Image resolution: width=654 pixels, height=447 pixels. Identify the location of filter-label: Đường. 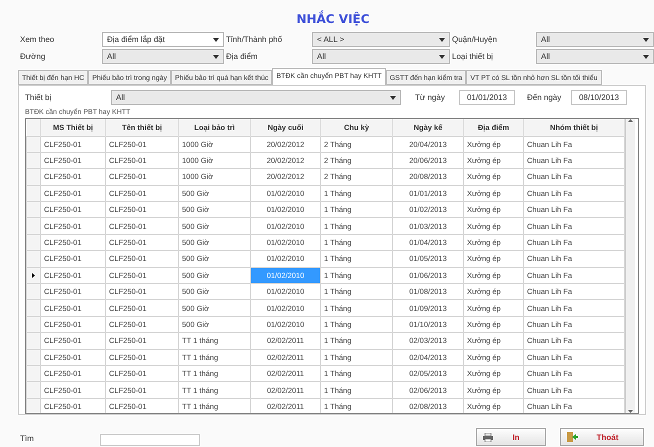
(33, 57).